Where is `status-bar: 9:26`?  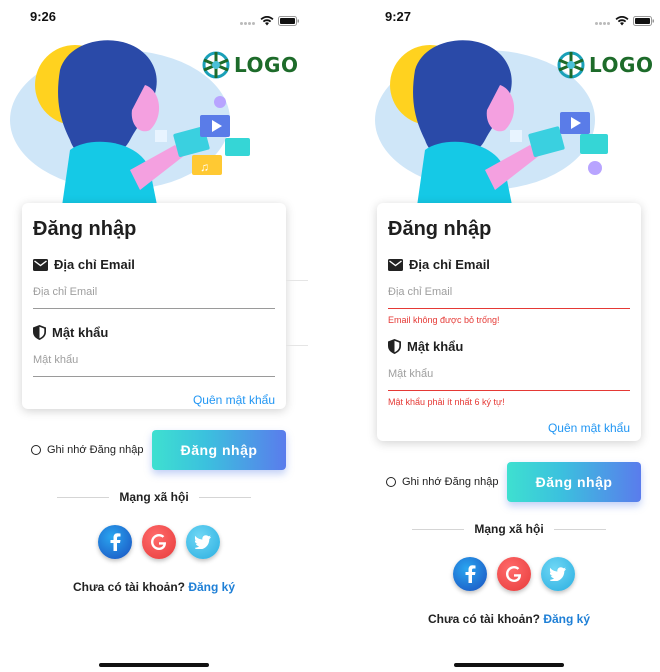
status-bar: 9:26 is located at coordinates (150, 17).